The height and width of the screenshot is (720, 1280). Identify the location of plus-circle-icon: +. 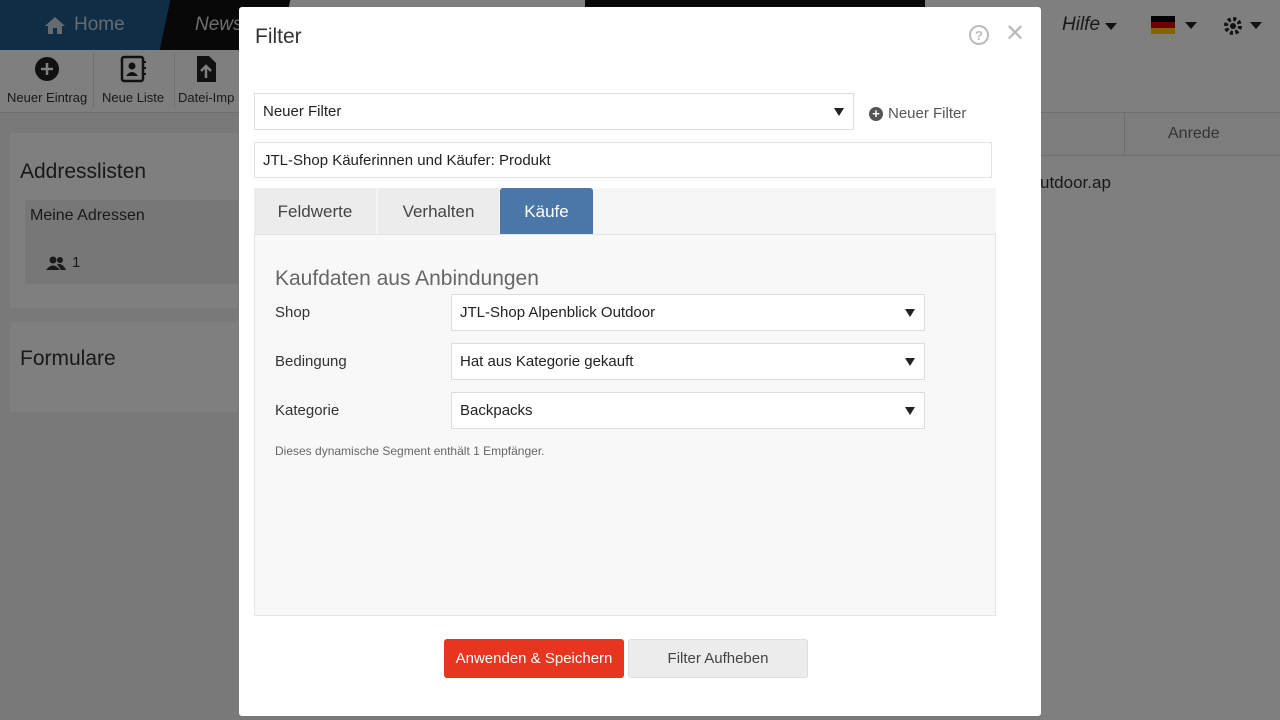
(876, 113).